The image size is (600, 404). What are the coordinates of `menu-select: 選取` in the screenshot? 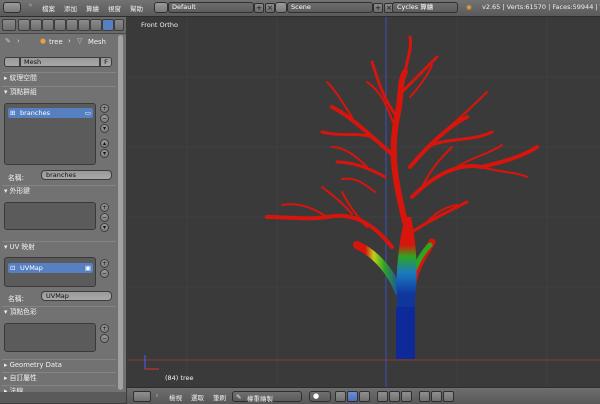 It's located at (197, 397).